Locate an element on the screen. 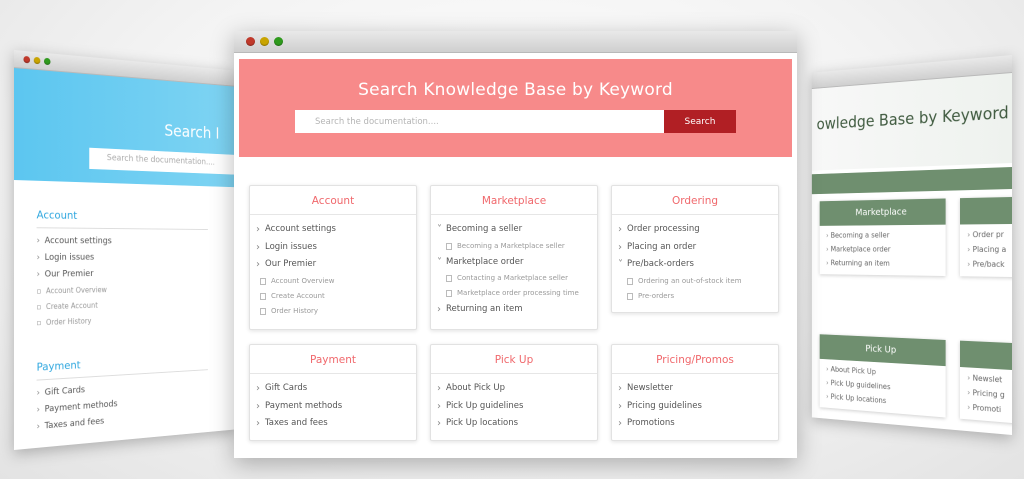 The image size is (1024, 479). list-item: Marketplace order is located at coordinates (883, 246).